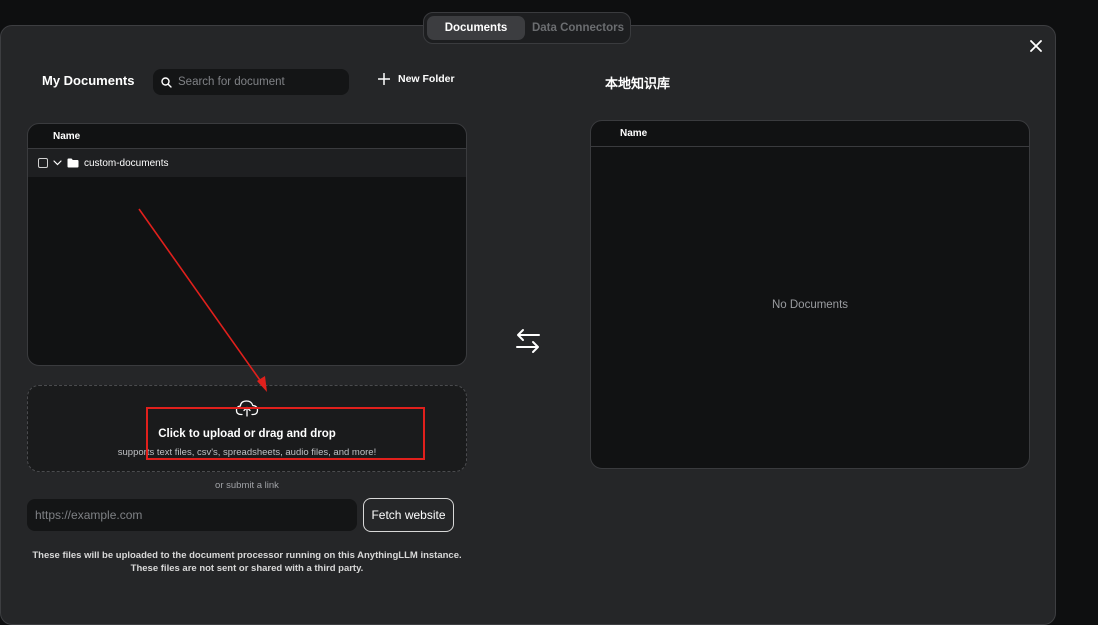 The image size is (1098, 625). I want to click on folder-row-custom-documents: custom-documents, so click(247, 163).